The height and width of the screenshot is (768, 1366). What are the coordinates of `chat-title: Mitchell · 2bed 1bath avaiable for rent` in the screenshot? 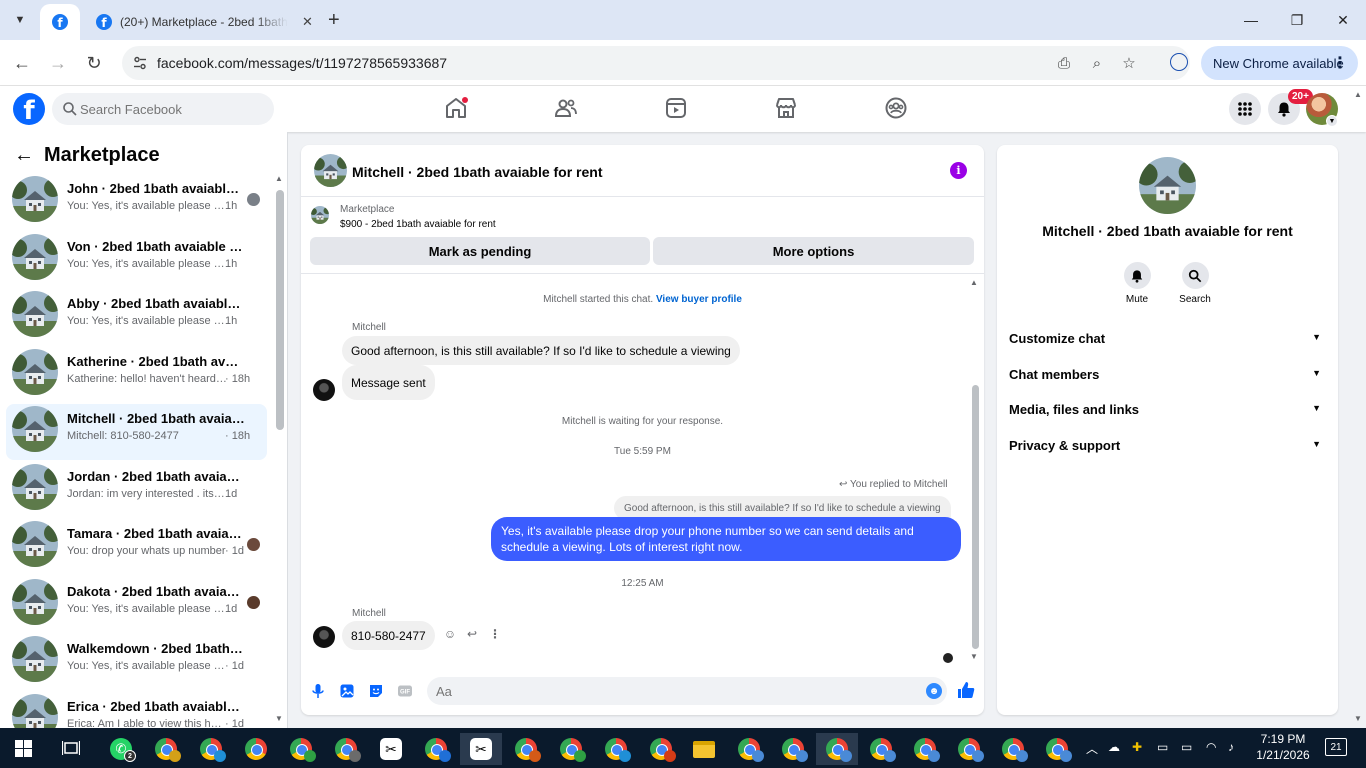 It's located at (477, 172).